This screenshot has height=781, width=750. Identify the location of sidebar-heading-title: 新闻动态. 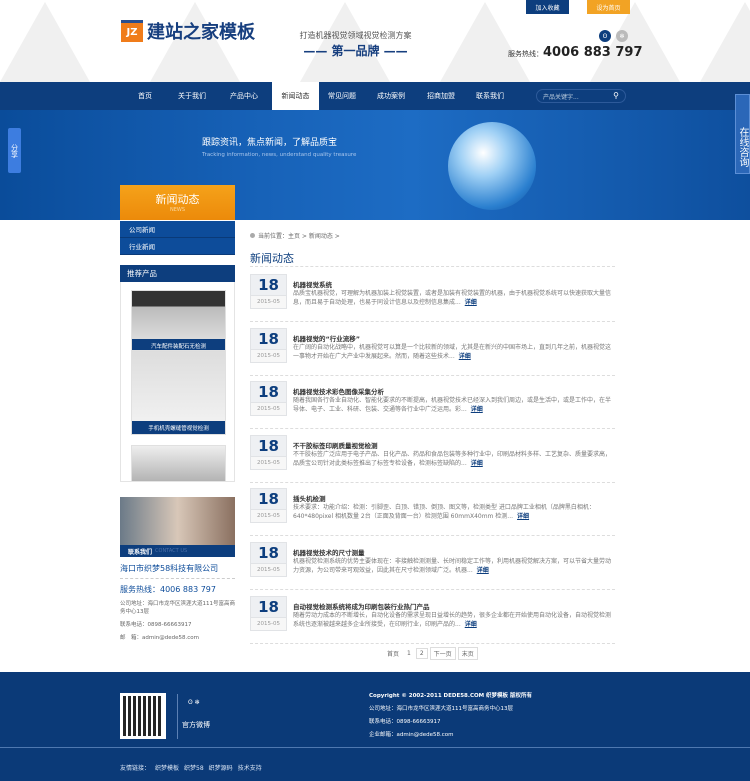
(177, 199).